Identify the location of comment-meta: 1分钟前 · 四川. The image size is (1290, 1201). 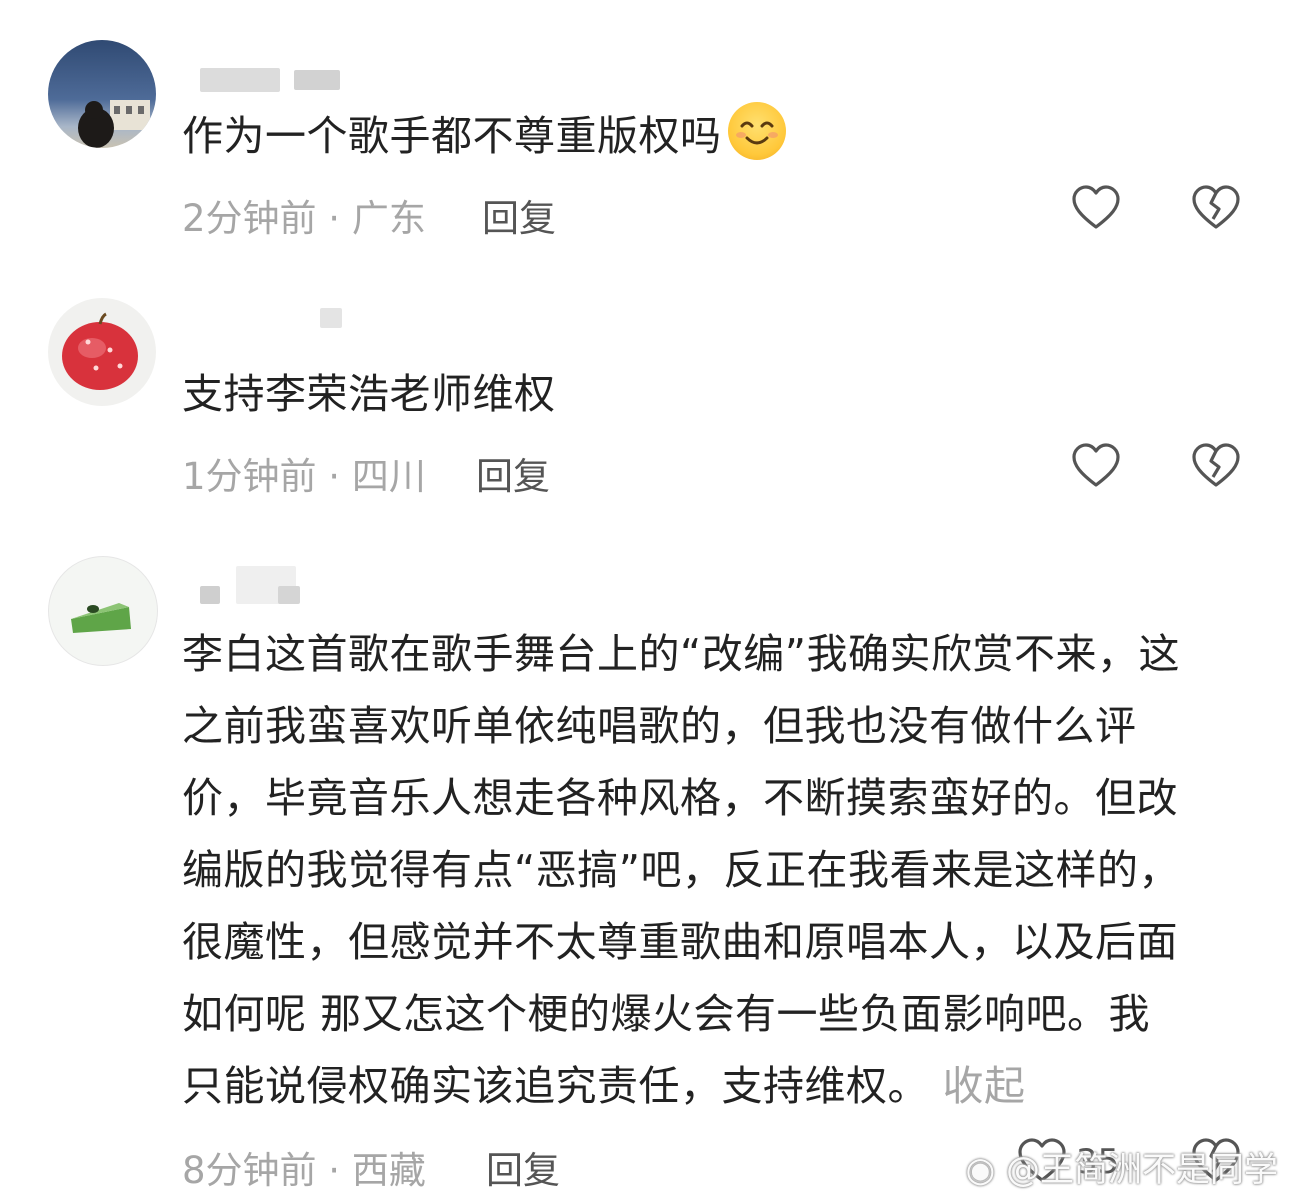
(304, 473).